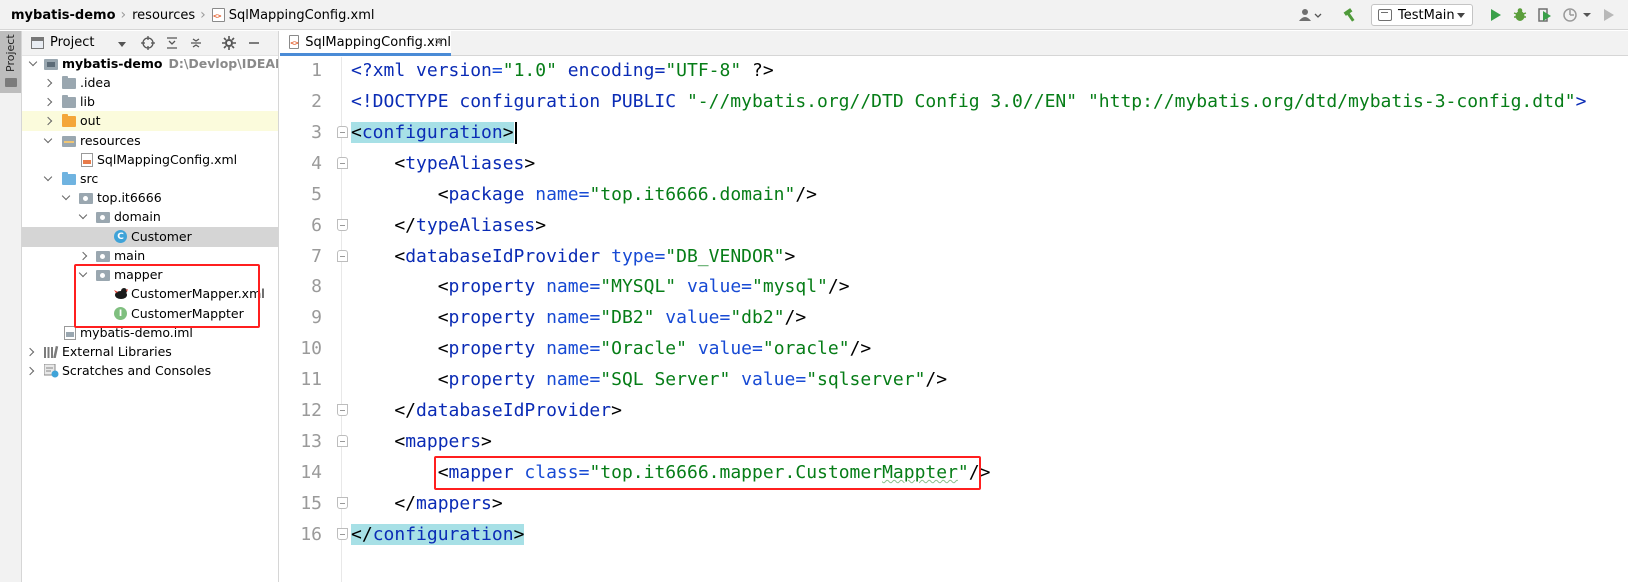  What do you see at coordinates (121, 293) in the screenshot?
I see `mybatis-bird-icon` at bounding box center [121, 293].